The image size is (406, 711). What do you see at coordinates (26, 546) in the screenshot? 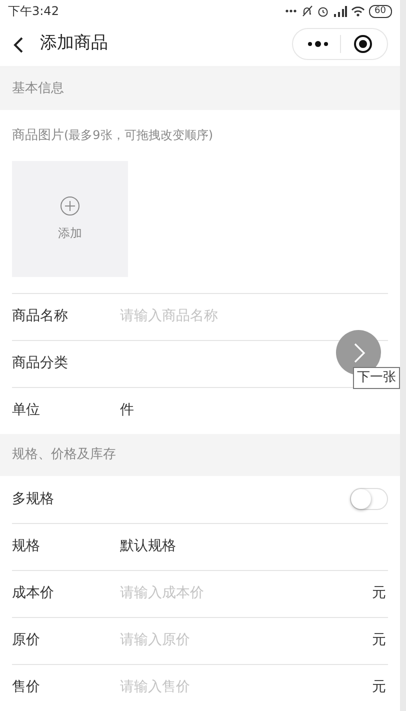
I see `field-label: 规格` at bounding box center [26, 546].